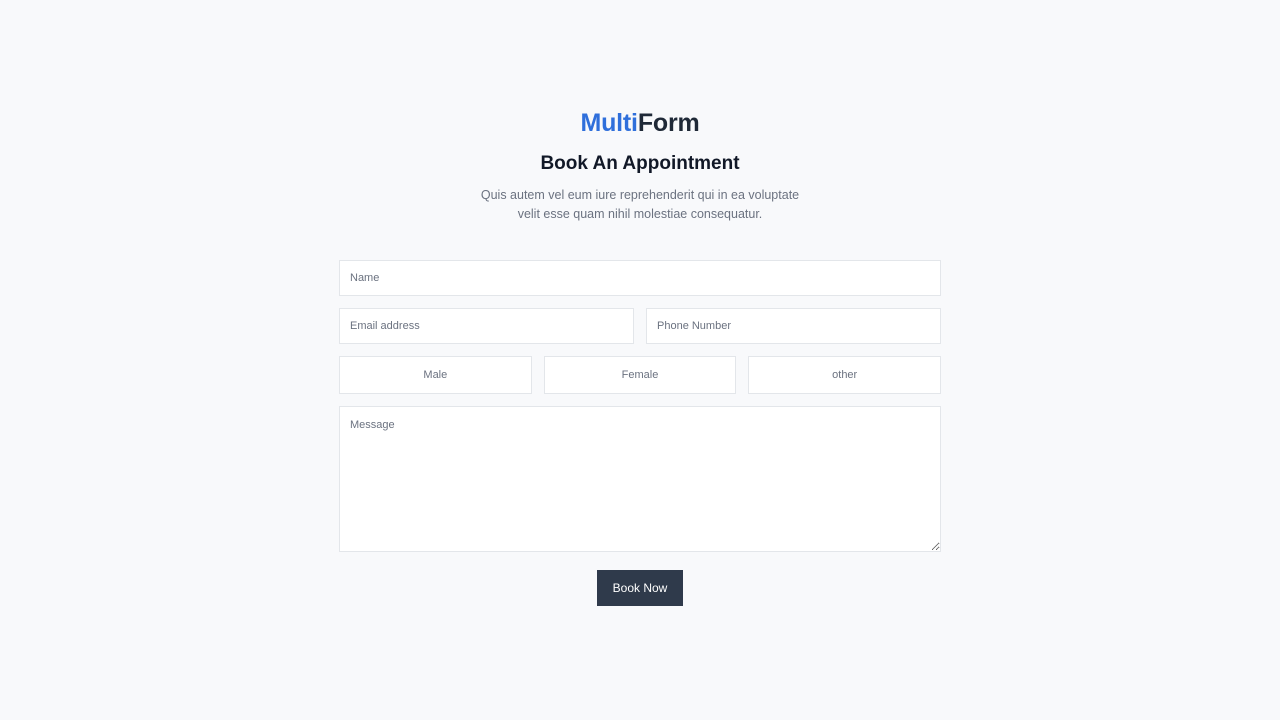  What do you see at coordinates (668, 123) in the screenshot?
I see `brand-logo-part2: Form` at bounding box center [668, 123].